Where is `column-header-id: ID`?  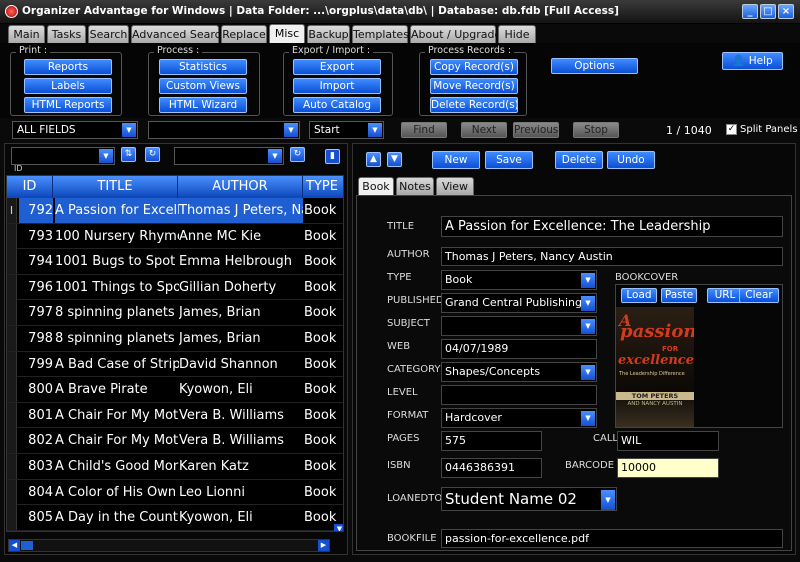
column-header-id: ID is located at coordinates (30, 187).